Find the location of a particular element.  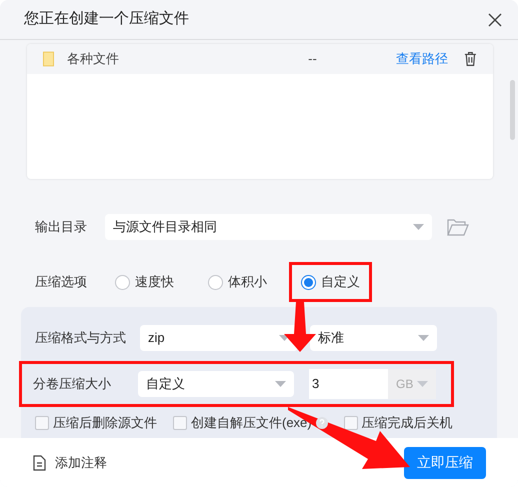

help-icon is located at coordinates (322, 422).